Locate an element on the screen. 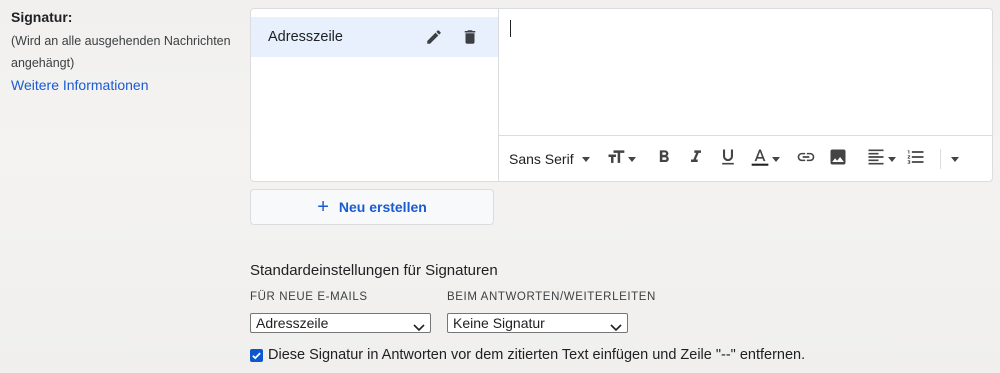  reply-forward-select: Keine Signatur is located at coordinates (537, 323).